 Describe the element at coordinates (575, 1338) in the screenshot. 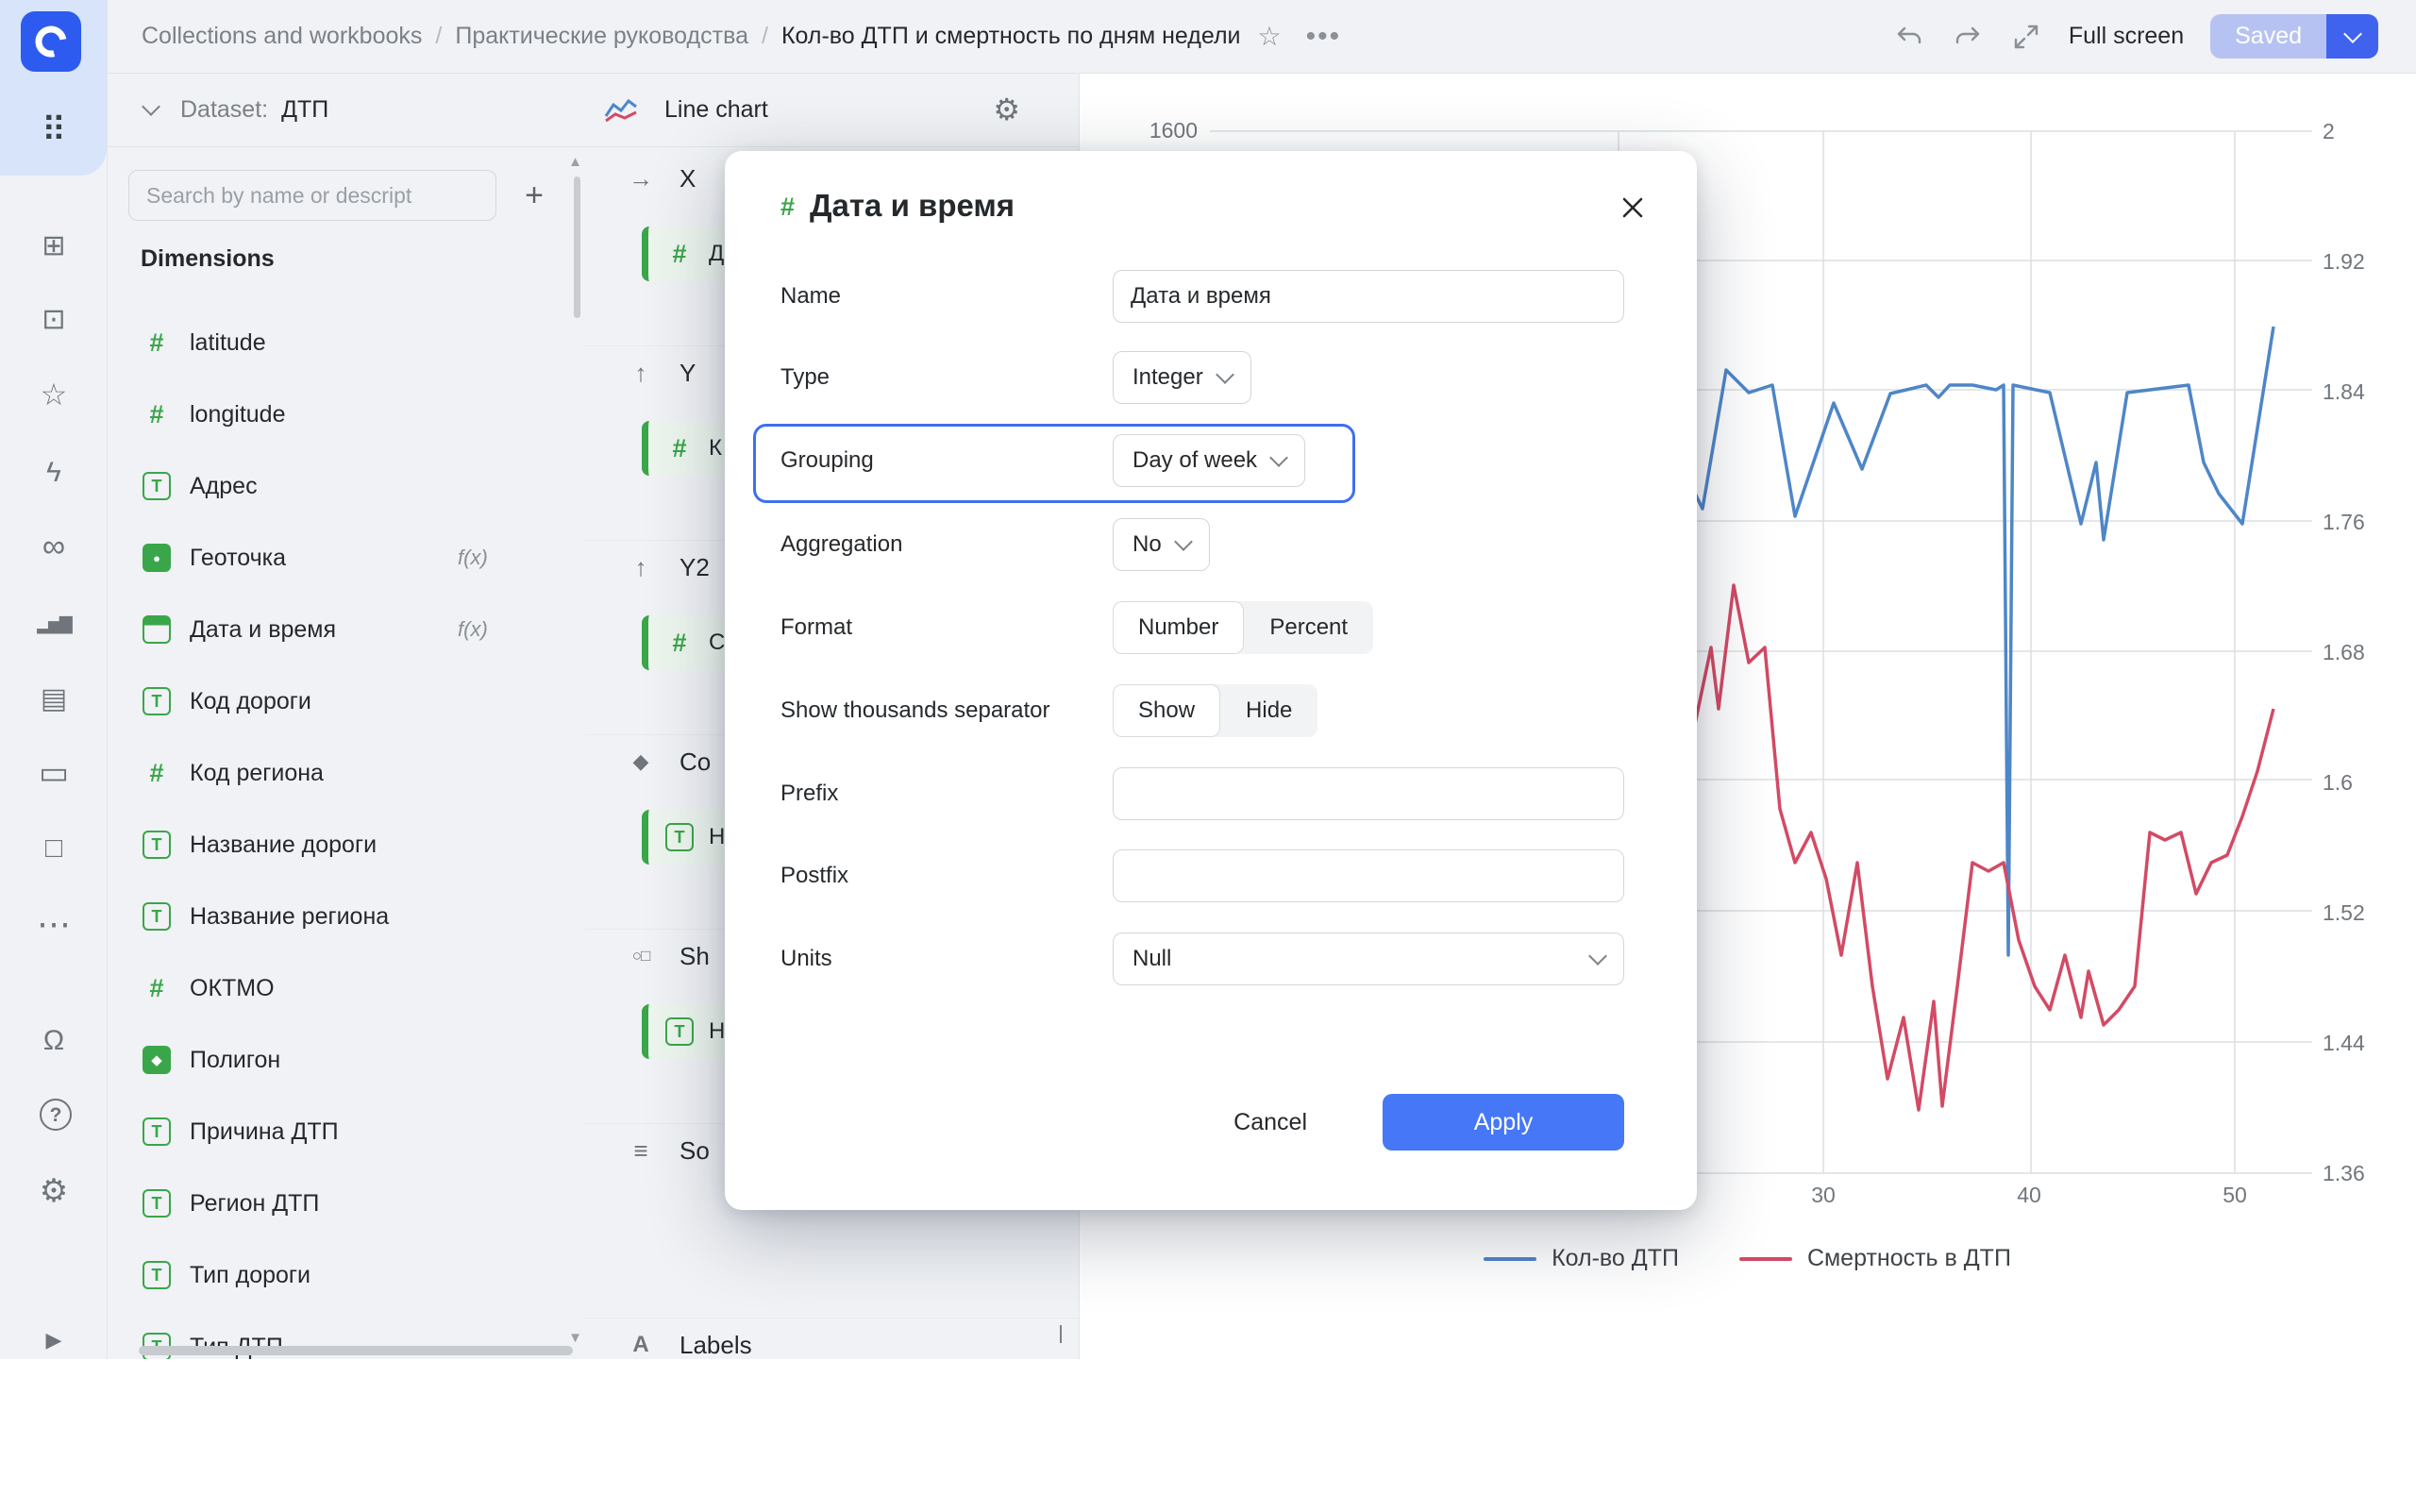

I see `scroll-down-arrow: ▼` at that location.